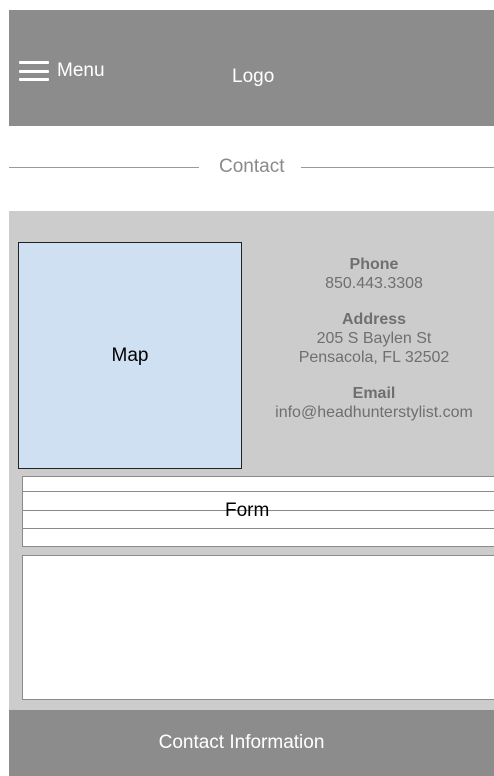 Image resolution: width=494 pixels, height=776 pixels. I want to click on divider-line-right, so click(397, 167).